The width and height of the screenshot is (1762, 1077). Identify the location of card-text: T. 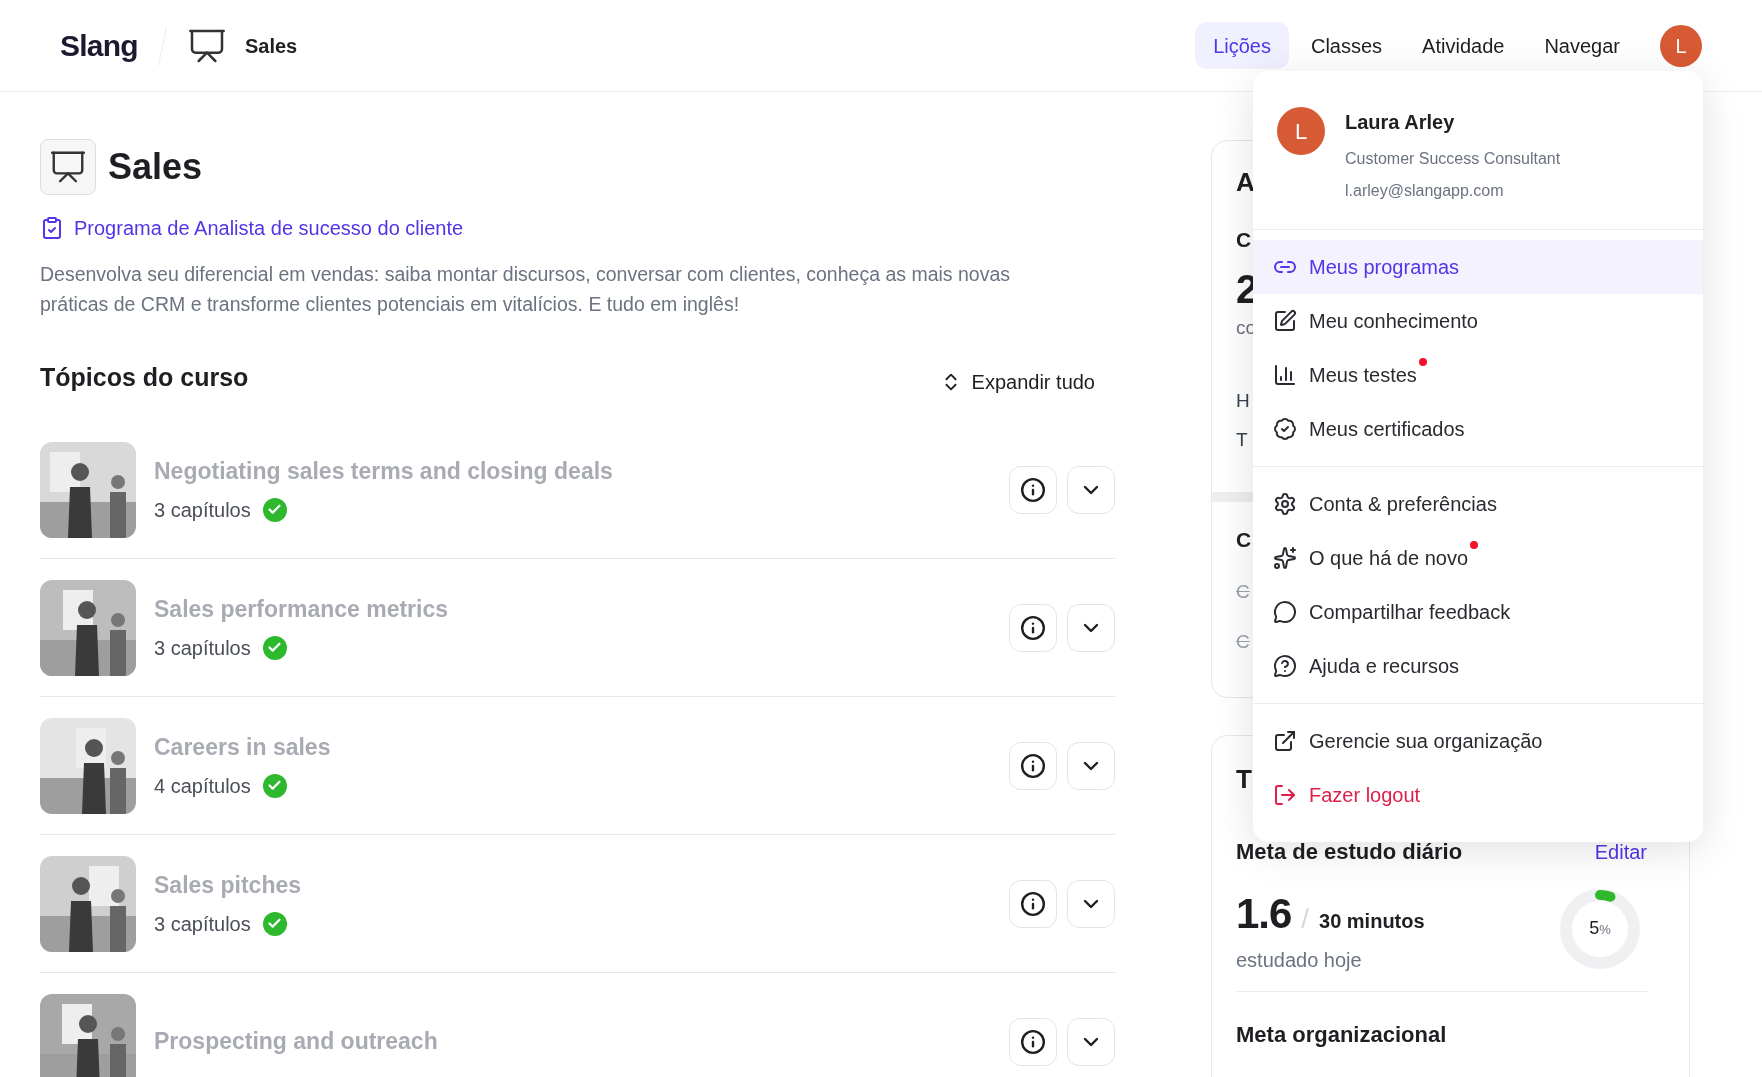
(1242, 439).